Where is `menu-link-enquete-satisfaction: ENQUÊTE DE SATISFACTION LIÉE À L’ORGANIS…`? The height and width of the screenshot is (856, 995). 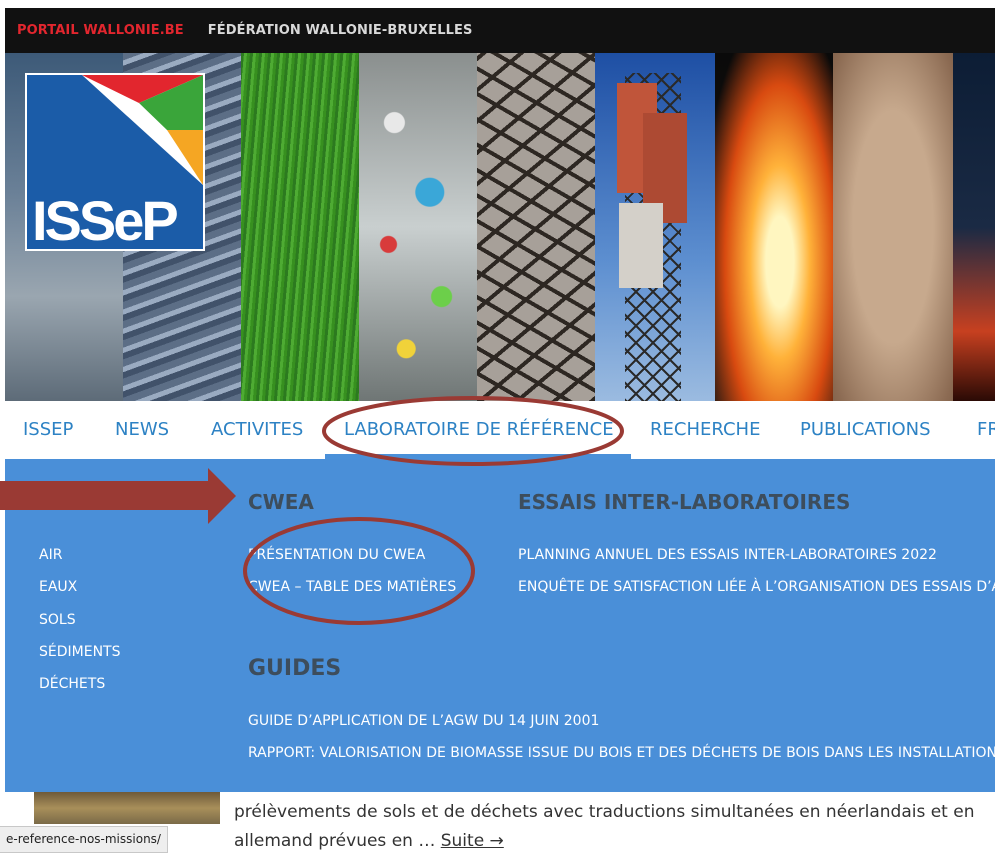 menu-link-enquete-satisfaction: ENQUÊTE DE SATISFACTION LIÉE À L’ORGANIS… is located at coordinates (756, 587).